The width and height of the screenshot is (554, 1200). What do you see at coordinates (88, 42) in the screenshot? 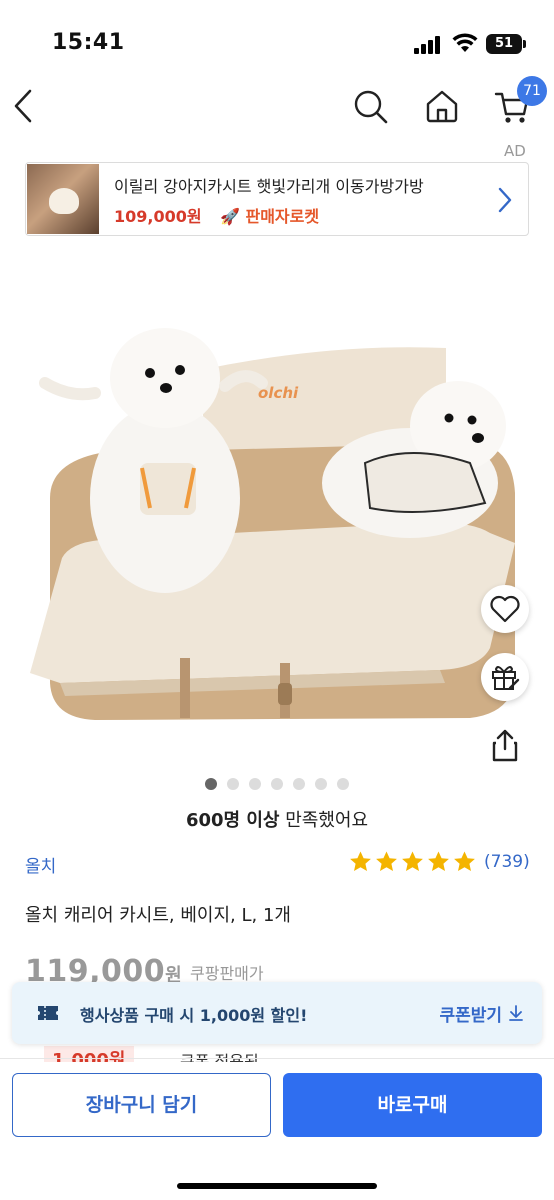
I see `status-time: 15:41` at bounding box center [88, 42].